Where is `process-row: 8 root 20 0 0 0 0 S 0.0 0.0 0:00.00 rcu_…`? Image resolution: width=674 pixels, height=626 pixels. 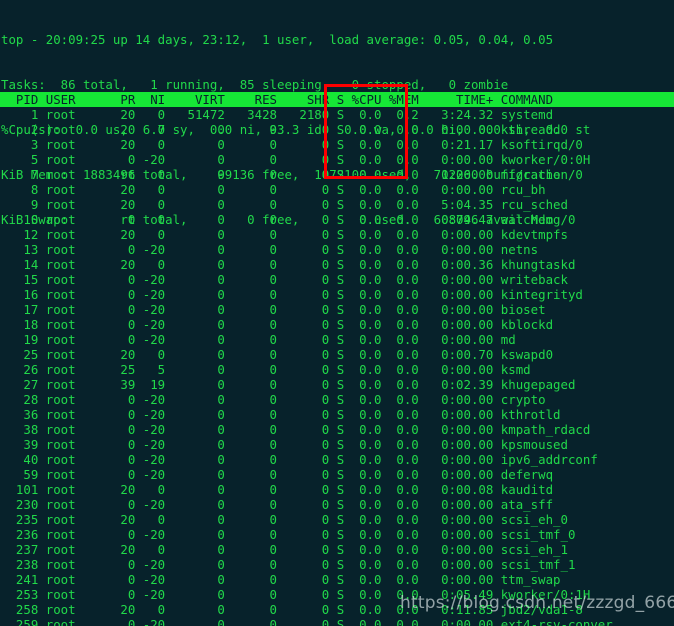 process-row: 8 root 20 0 0 0 0 S 0.0 0.0 0:00.00 rcu_… is located at coordinates (337, 189).